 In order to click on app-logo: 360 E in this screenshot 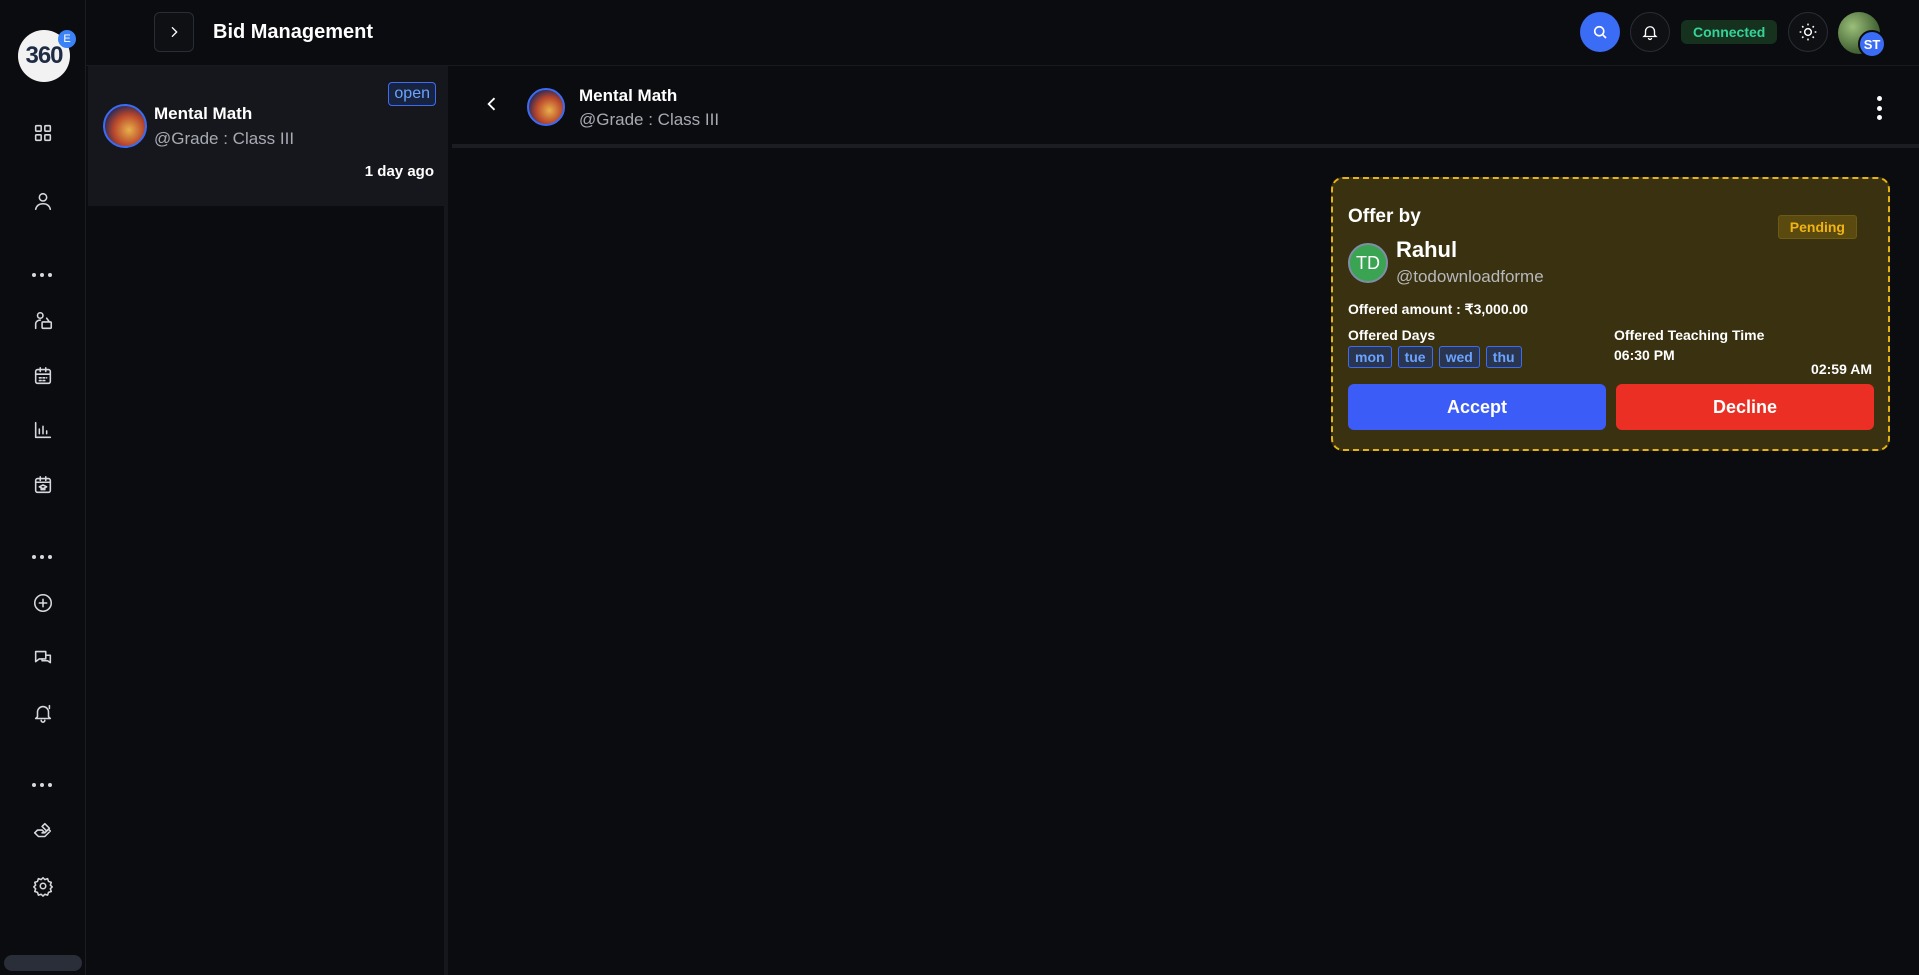, I will do `click(47, 56)`.